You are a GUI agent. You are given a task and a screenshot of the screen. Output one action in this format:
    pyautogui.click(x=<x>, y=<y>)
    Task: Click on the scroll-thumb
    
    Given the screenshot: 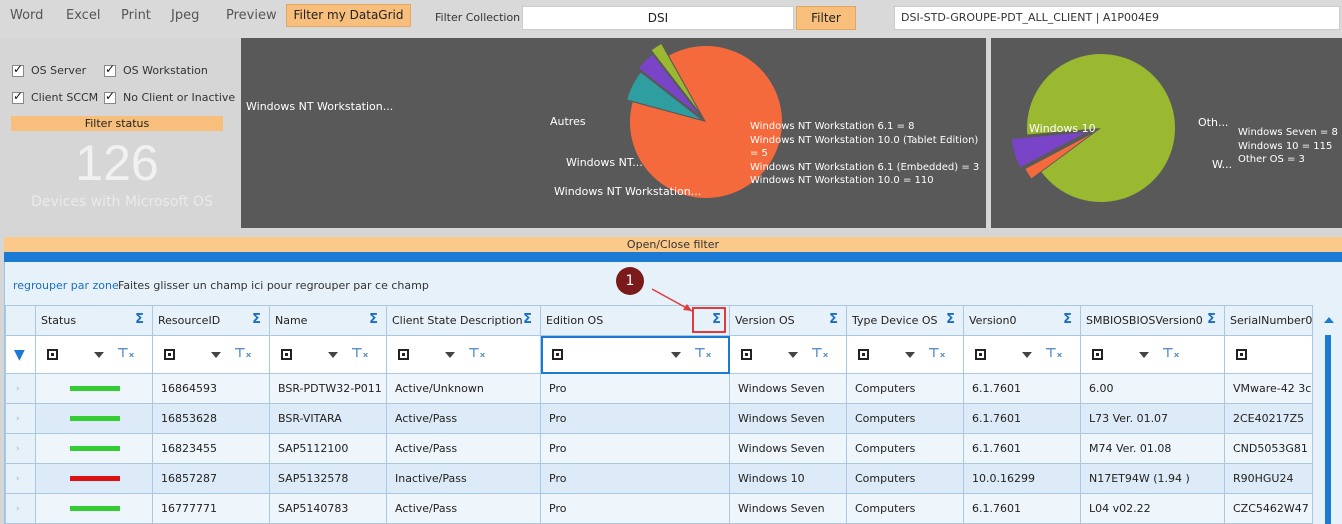 What is the action you would take?
    pyautogui.click(x=1328, y=429)
    